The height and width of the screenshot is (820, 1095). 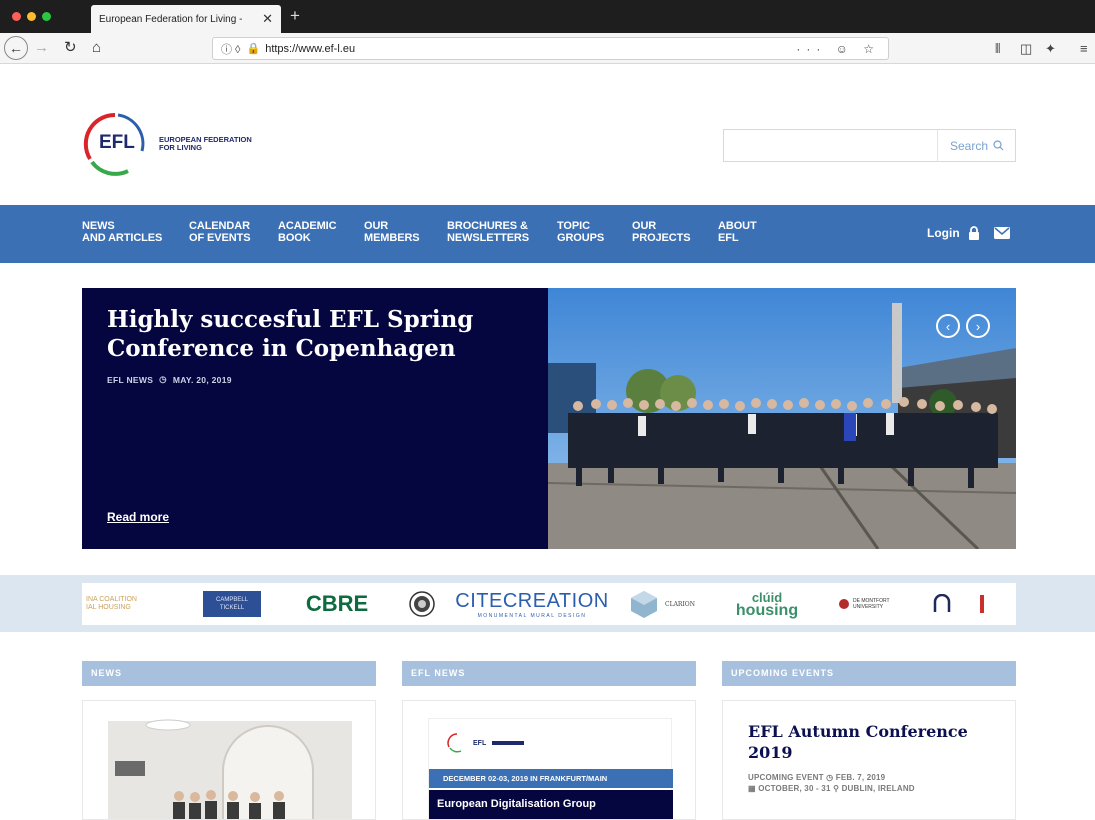 I want to click on events-column-header: UPCOMING EVENTS, so click(x=869, y=673).